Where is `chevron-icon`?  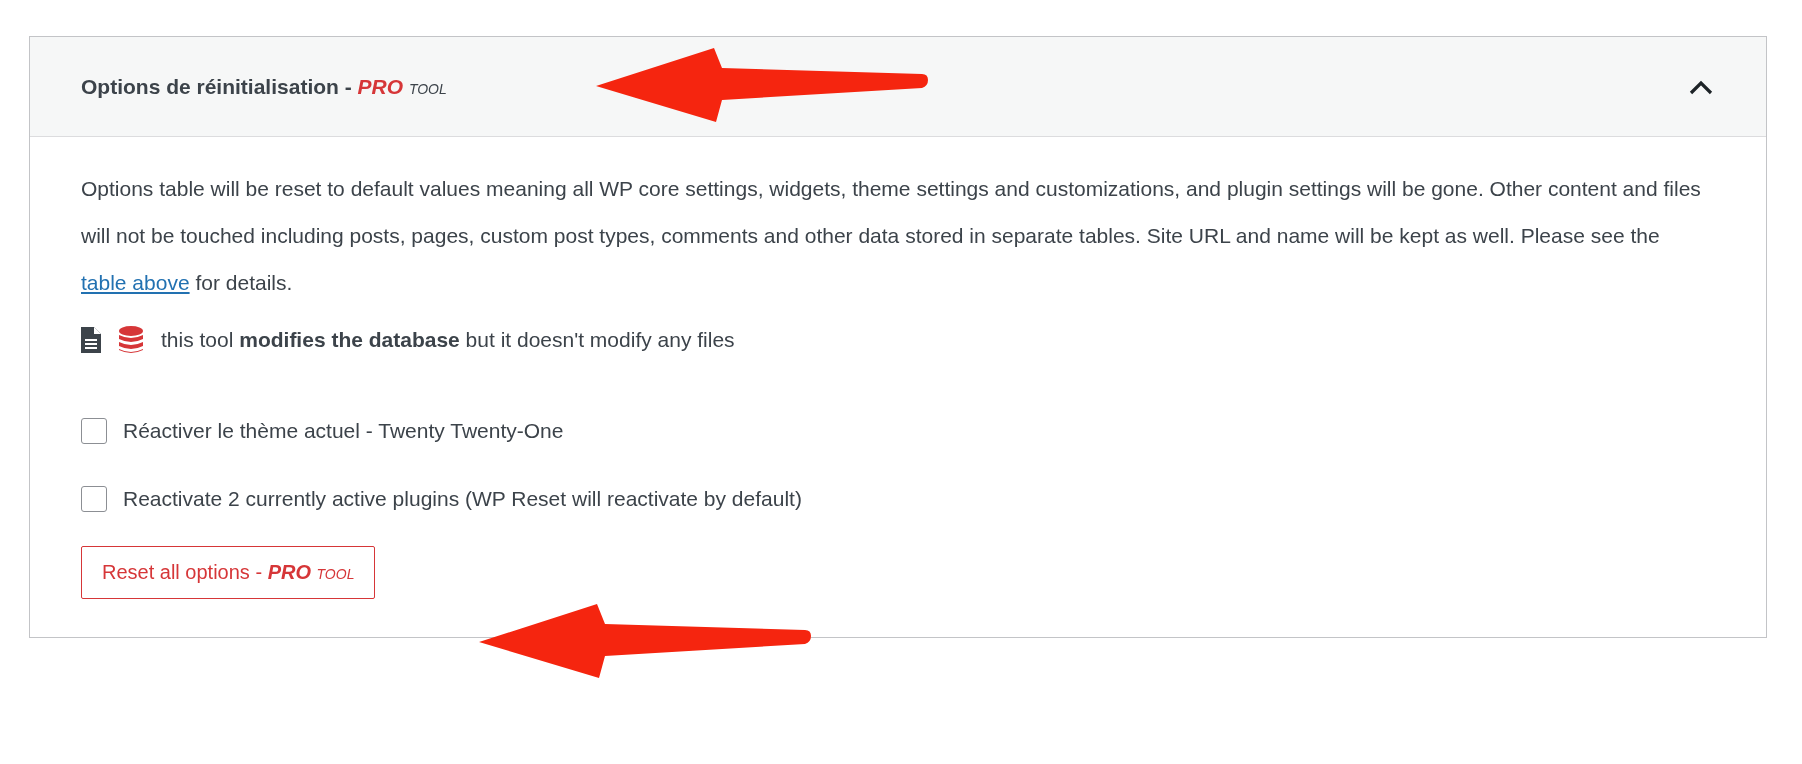
chevron-icon is located at coordinates (1701, 86).